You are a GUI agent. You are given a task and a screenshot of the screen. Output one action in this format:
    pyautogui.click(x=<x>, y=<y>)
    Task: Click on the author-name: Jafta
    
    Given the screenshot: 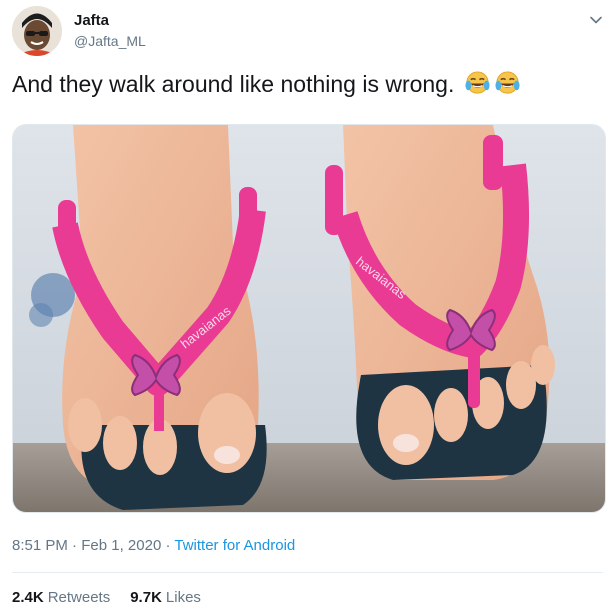 What is the action you would take?
    pyautogui.click(x=91, y=20)
    